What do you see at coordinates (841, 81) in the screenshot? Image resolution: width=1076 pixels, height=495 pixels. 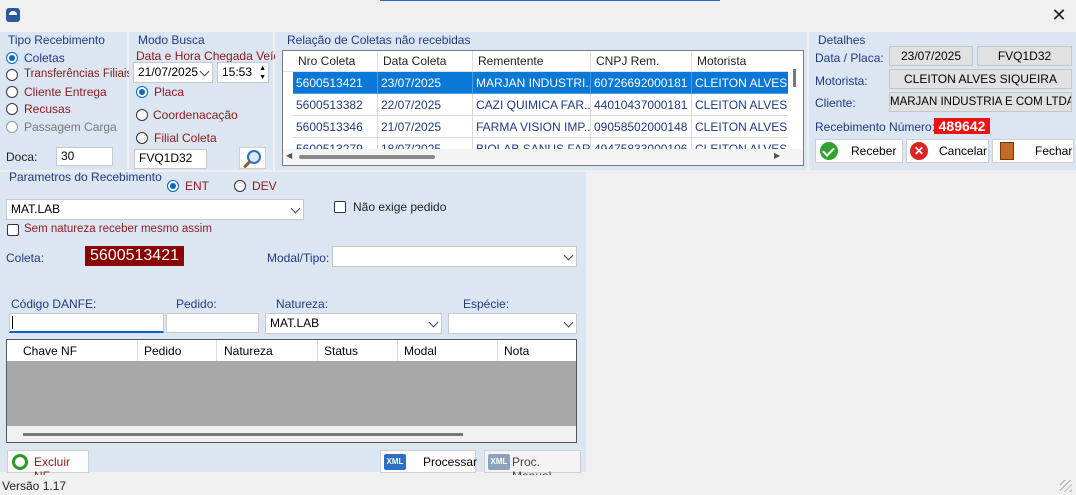 I see `motorista-label: Motorista:` at bounding box center [841, 81].